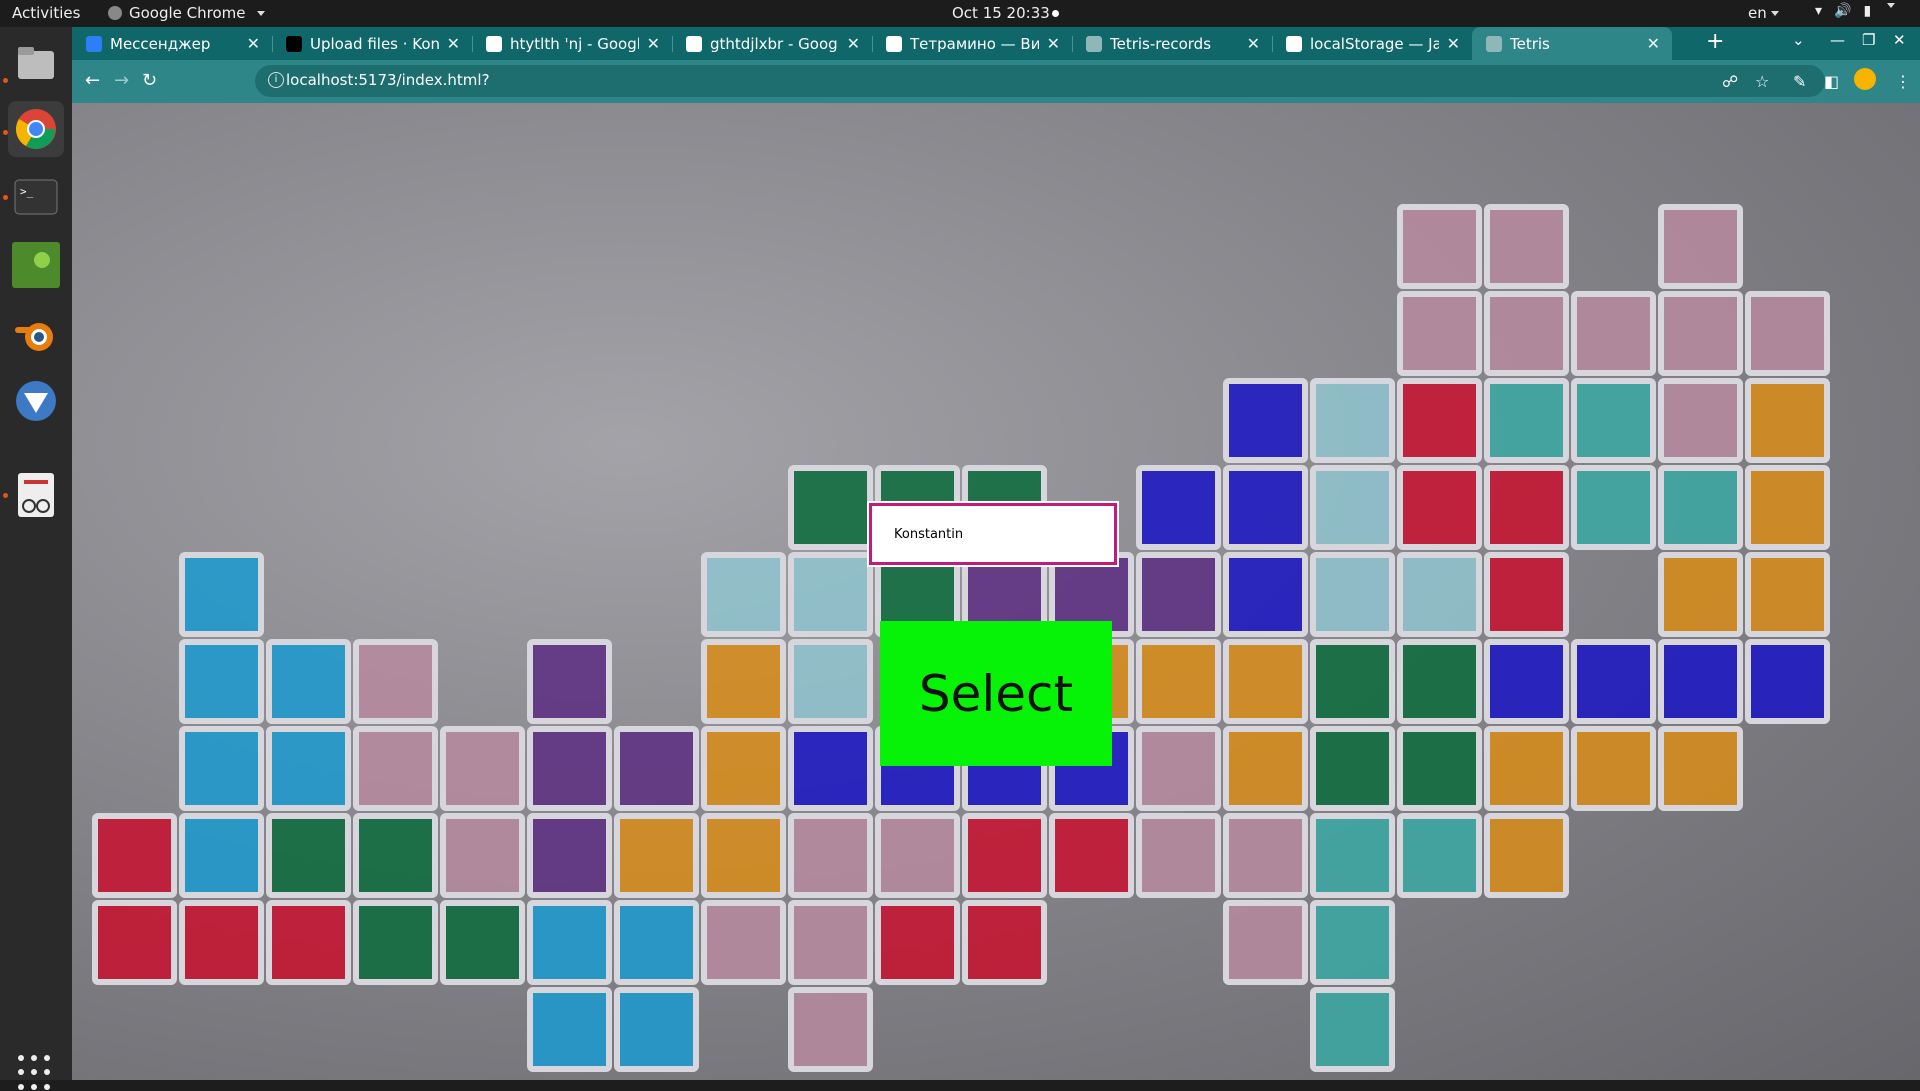 The width and height of the screenshot is (1920, 1091). Describe the element at coordinates (372, 43) in the screenshot. I see `browser-tab: Upload files · Konst ✕` at that location.